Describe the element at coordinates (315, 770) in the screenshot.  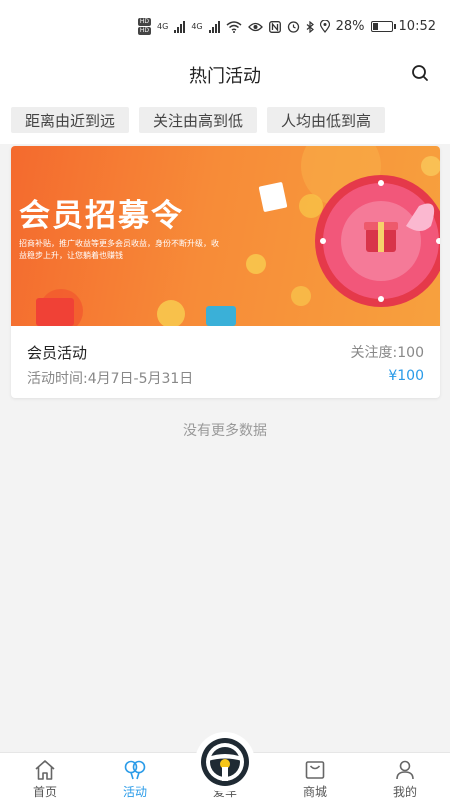
I see `shop-icon` at that location.